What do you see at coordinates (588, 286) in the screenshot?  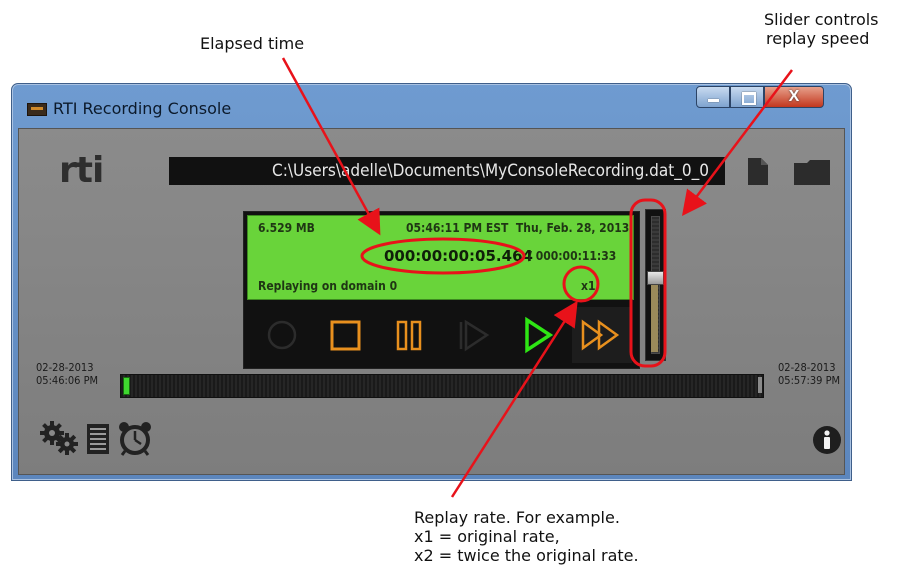 I see `replay-rate: x1` at bounding box center [588, 286].